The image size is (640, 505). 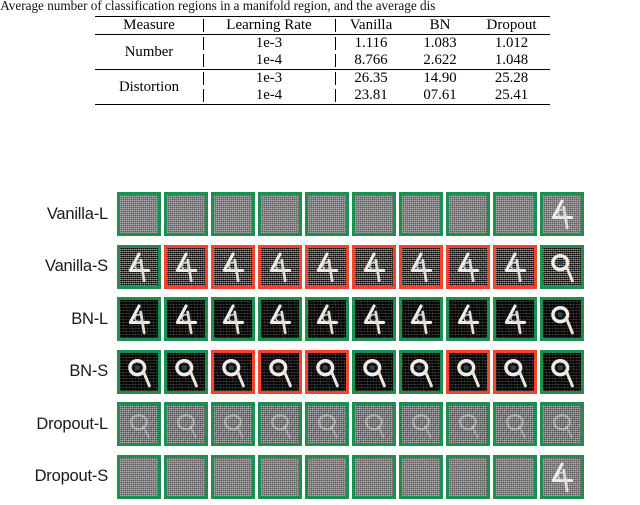 I want to click on row-label-dropout-s: Dropout-S, so click(x=71, y=476).